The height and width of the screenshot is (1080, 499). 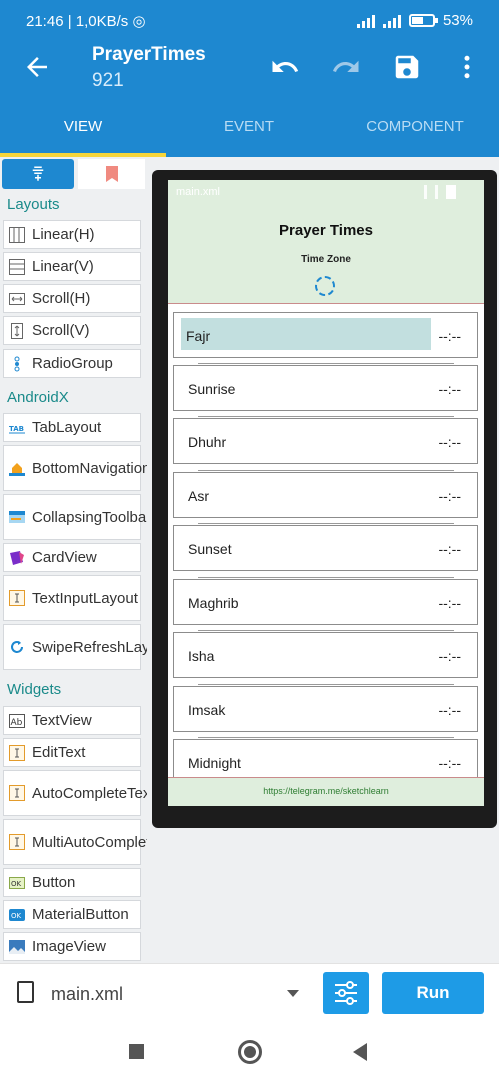 I want to click on palette-item-autocompletetextview: AutoCompleteTextView, so click(x=75, y=793).